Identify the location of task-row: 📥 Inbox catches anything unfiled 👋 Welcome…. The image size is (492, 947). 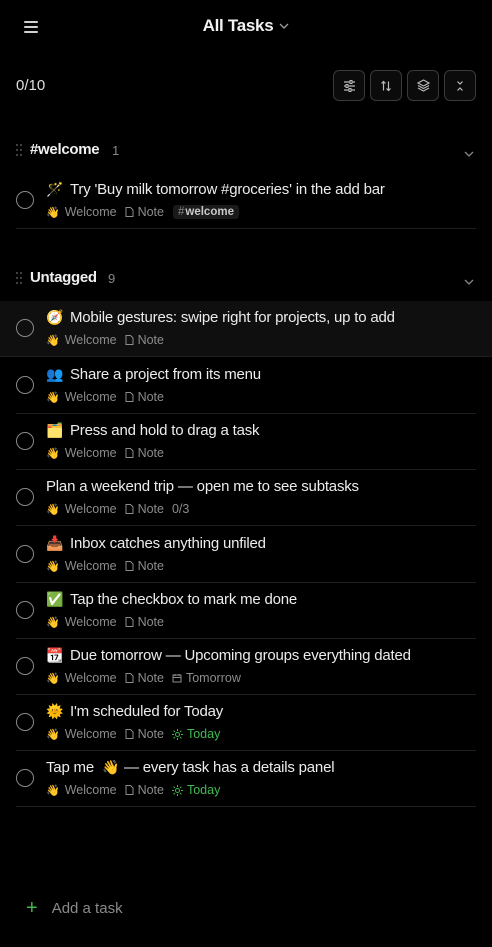
(246, 555).